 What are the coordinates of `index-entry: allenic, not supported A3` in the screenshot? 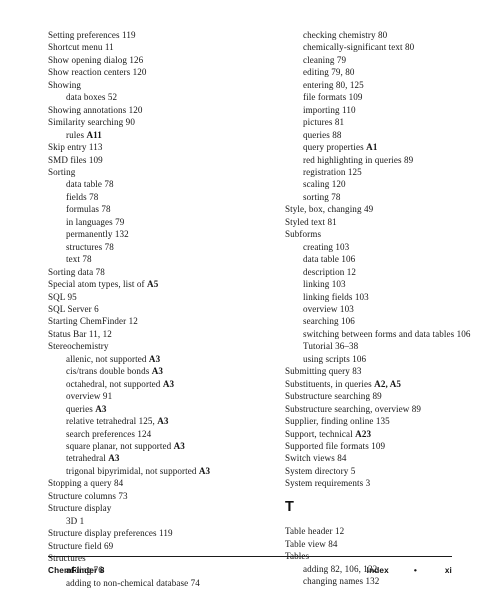 It's located at (113, 358).